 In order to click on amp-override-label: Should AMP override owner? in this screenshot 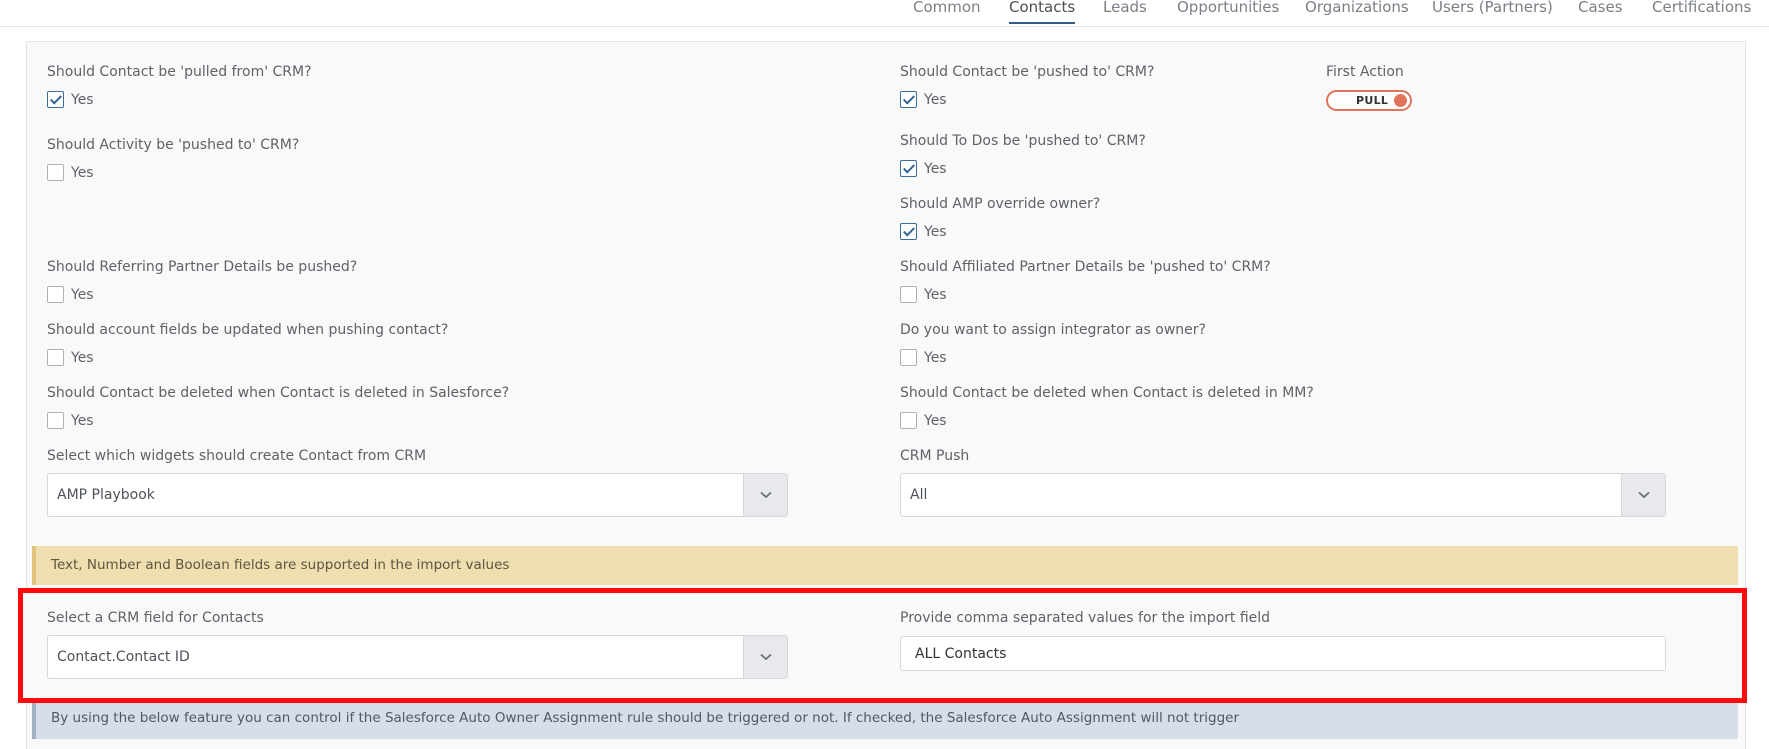, I will do `click(1000, 204)`.